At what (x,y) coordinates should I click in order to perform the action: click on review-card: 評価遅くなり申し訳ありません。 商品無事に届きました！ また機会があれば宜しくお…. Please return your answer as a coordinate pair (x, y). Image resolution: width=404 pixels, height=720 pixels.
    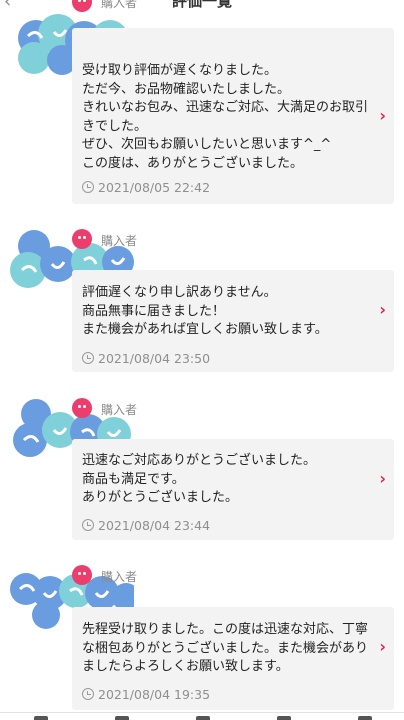
    Looking at the image, I should click on (233, 321).